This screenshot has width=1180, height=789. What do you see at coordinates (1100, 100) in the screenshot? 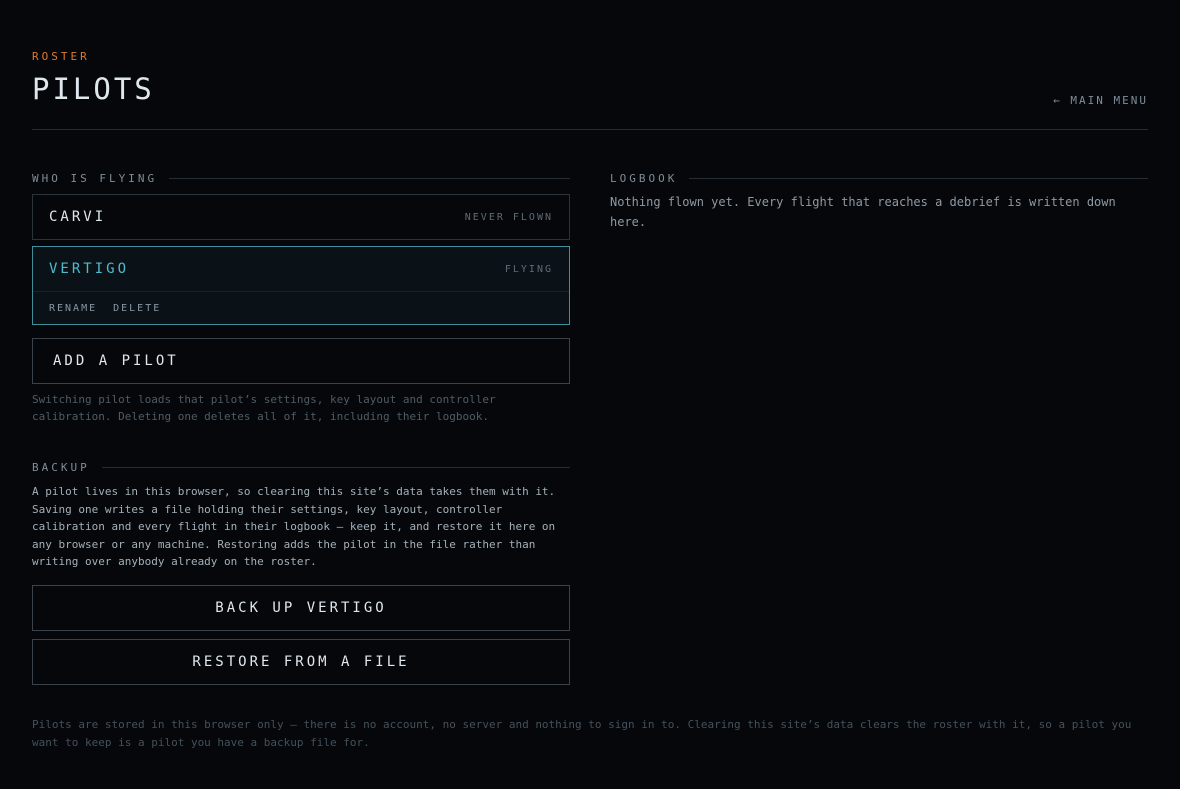
I see `main-menu-link: ← MAIN MENU` at bounding box center [1100, 100].